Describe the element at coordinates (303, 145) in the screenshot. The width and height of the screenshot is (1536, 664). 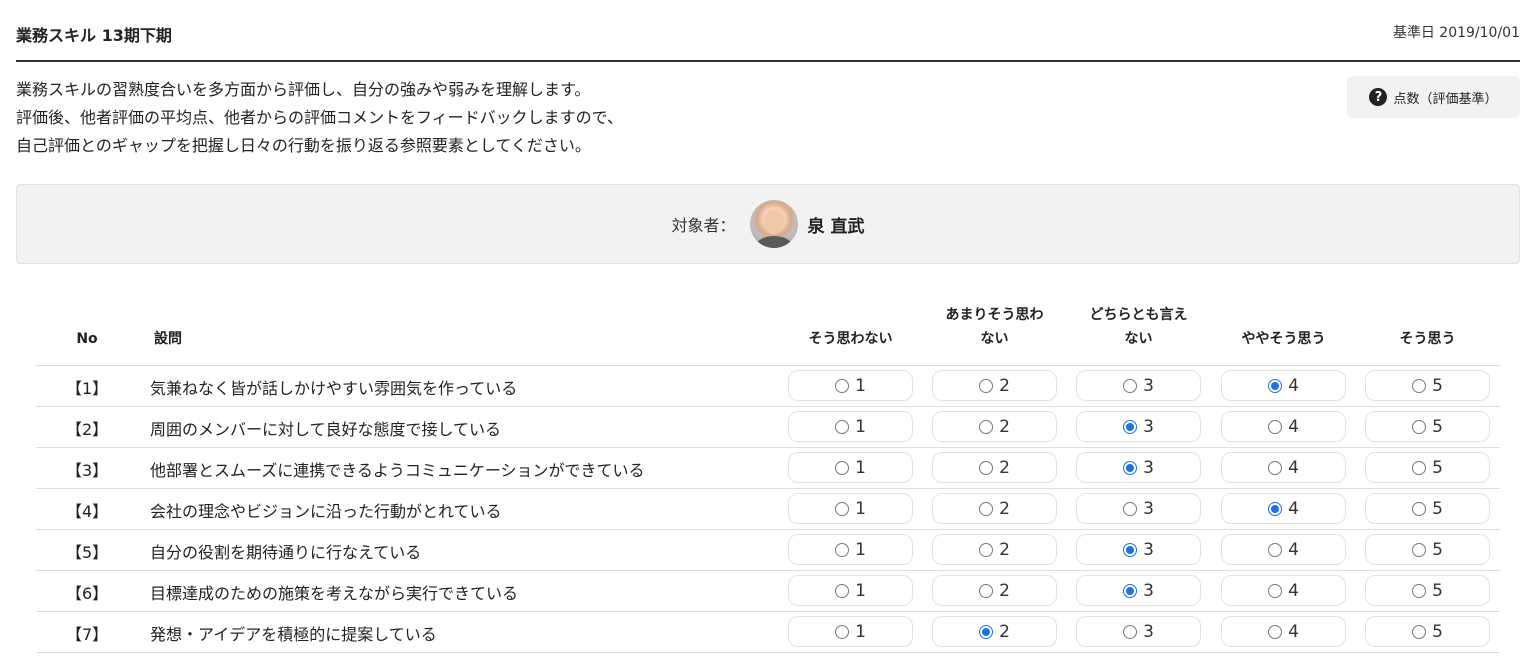
I see `description-line: 自己評価とのギャップを把握し日々の行動を振り返る参照要素としてください。` at that location.